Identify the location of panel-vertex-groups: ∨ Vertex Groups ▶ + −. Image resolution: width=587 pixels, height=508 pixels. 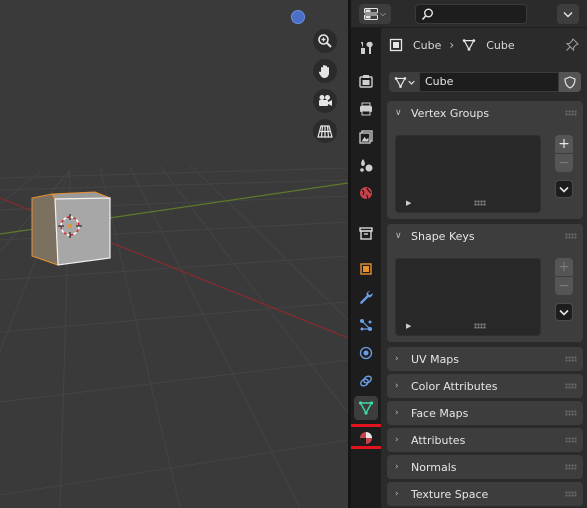
(485, 160).